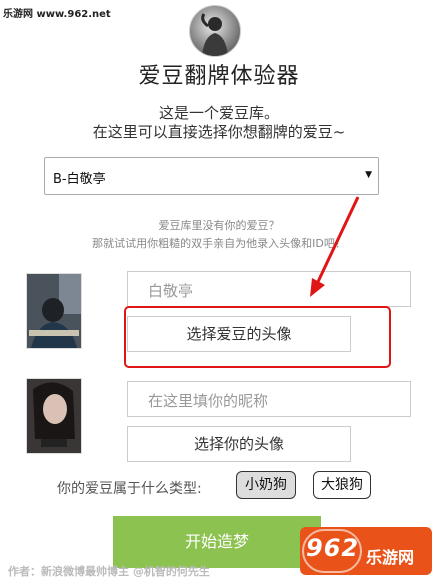 This screenshot has height=579, width=438. Describe the element at coordinates (269, 399) in the screenshot. I see `your-nickname-field: 在这里填你的昵称` at that location.